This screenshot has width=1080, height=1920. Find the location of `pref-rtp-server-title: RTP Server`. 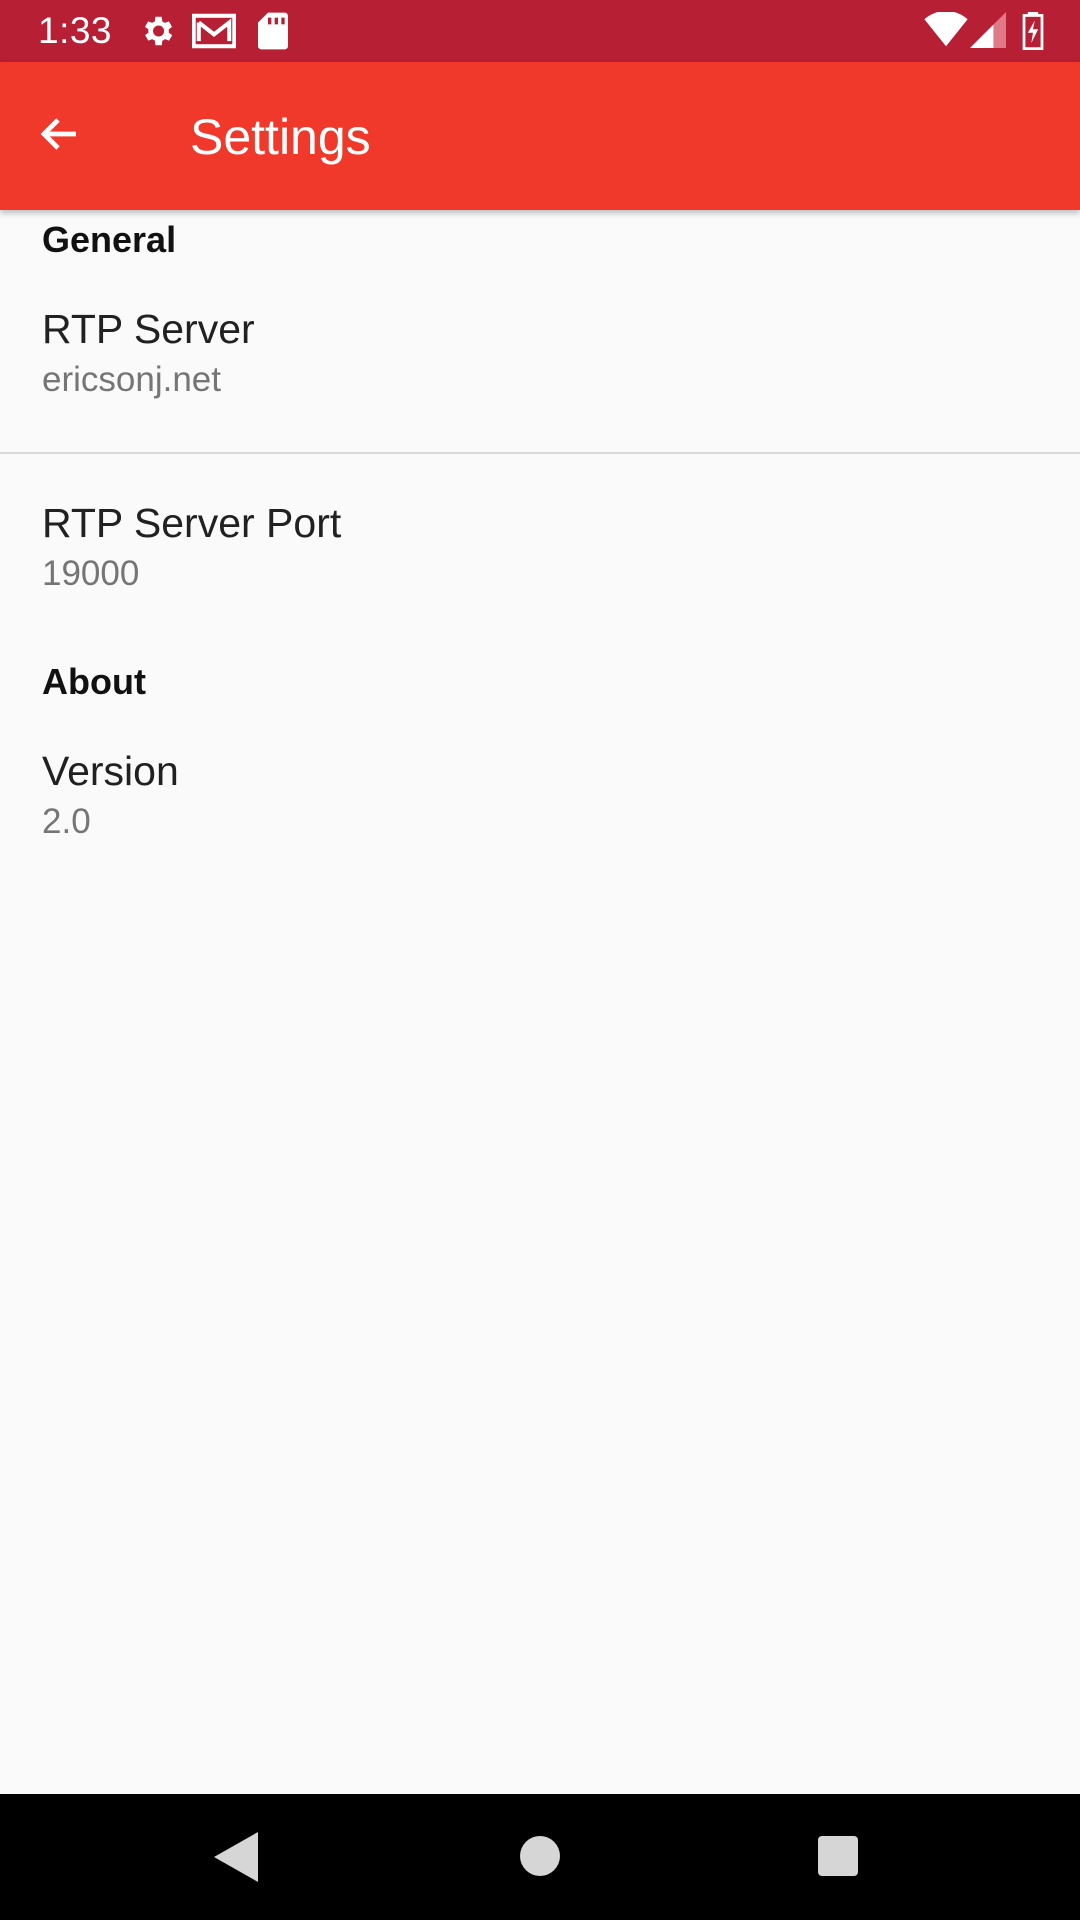

pref-rtp-server-title: RTP Server is located at coordinates (148, 329).